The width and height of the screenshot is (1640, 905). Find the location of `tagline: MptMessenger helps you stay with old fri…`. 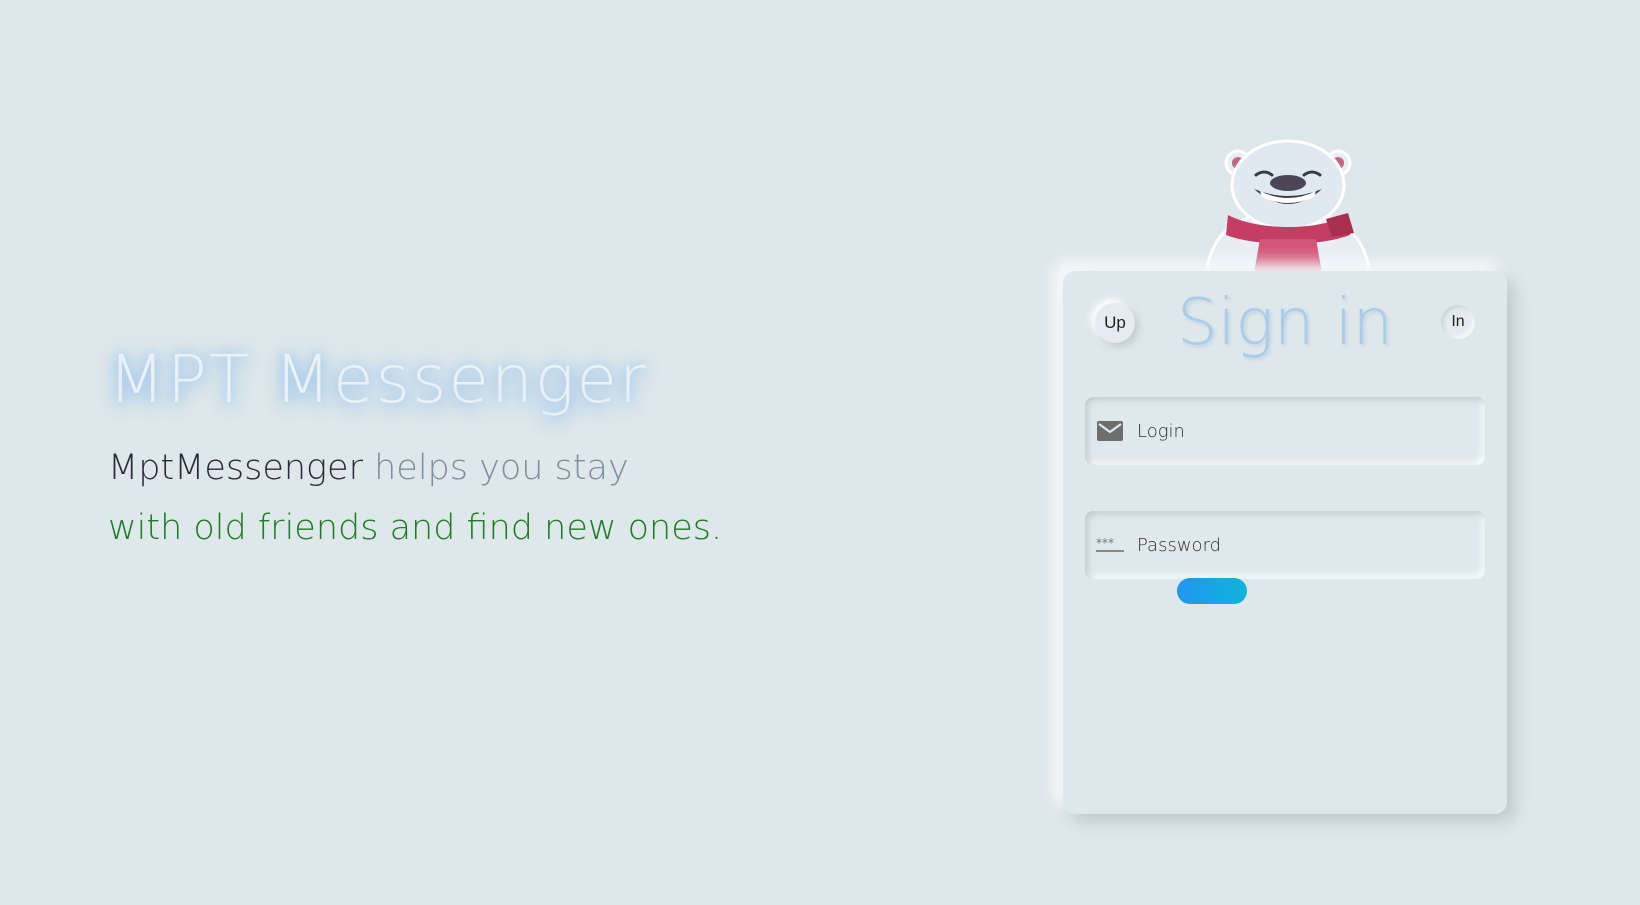

tagline: MptMessenger helps you stay with old fri… is located at coordinates (468, 498).